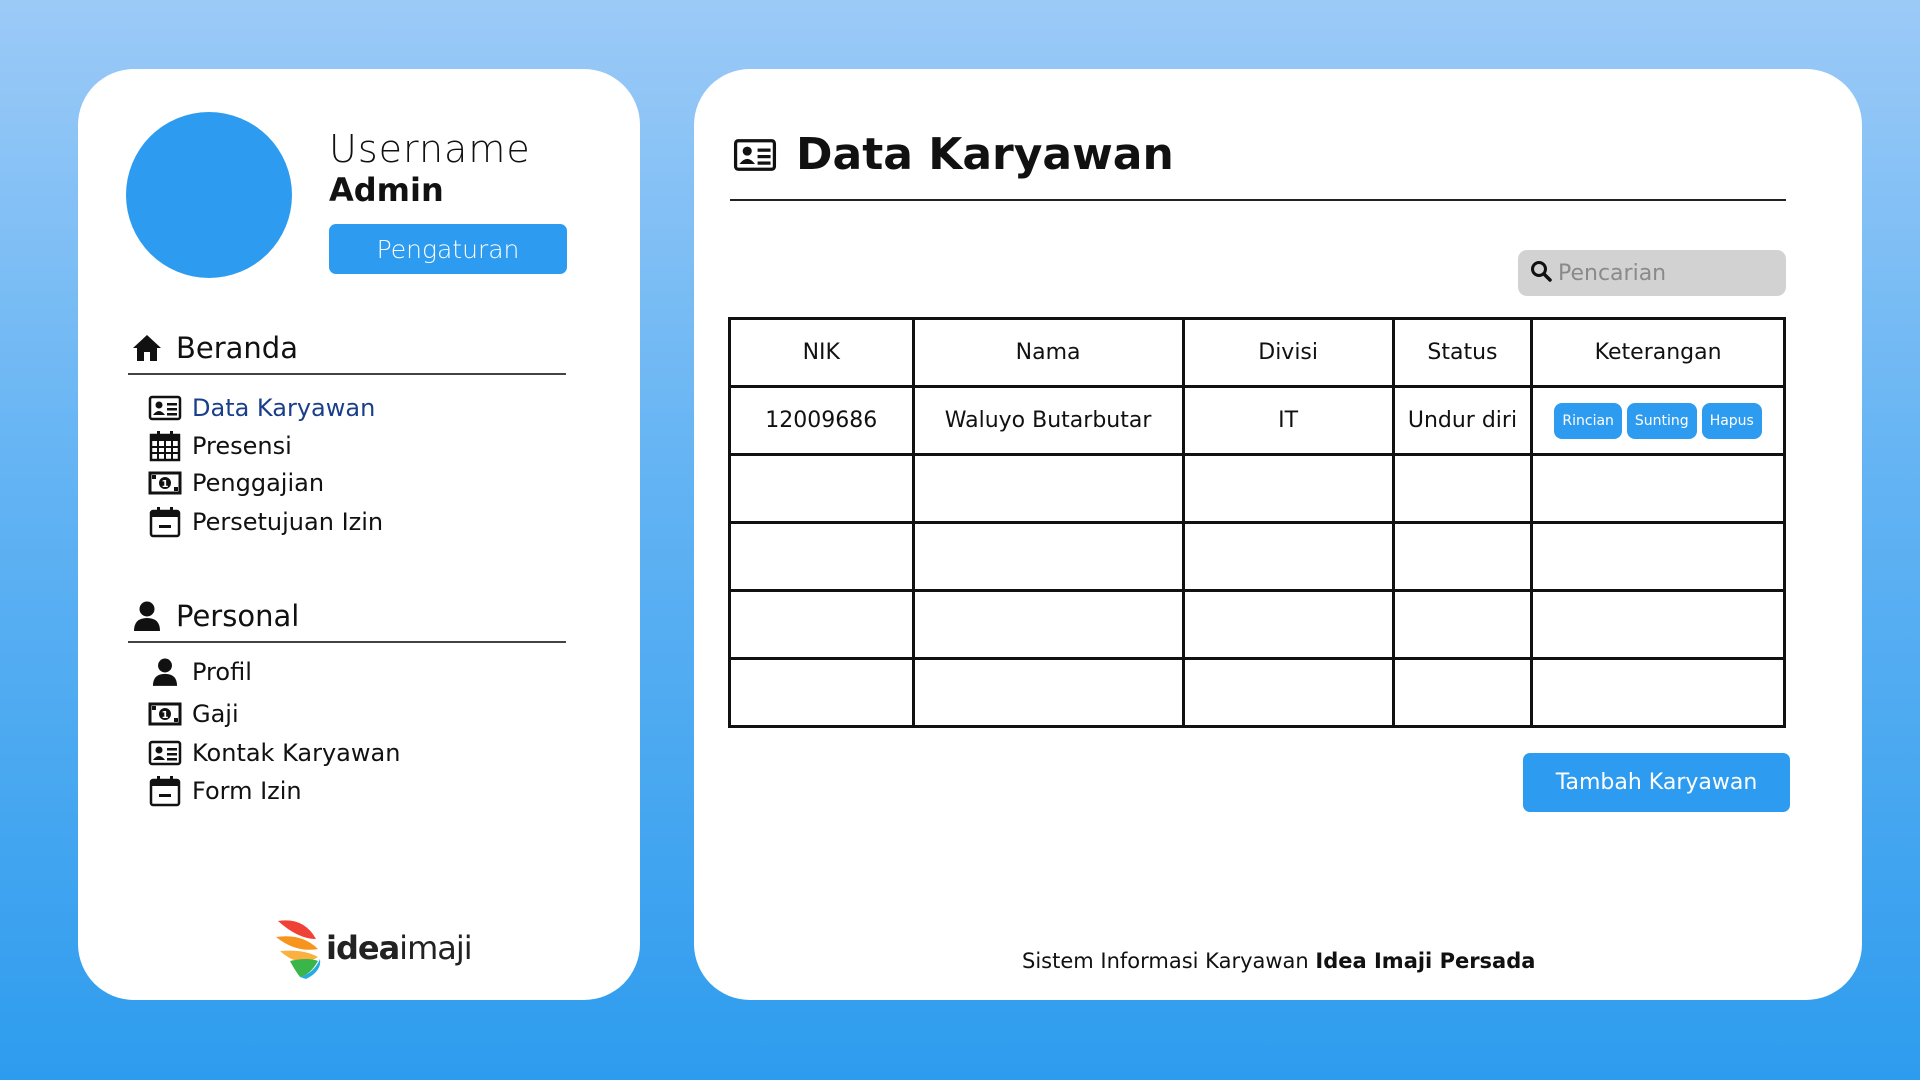 Image resolution: width=1920 pixels, height=1080 pixels. What do you see at coordinates (1462, 420) in the screenshot?
I see `cell-status: Undur diri` at bounding box center [1462, 420].